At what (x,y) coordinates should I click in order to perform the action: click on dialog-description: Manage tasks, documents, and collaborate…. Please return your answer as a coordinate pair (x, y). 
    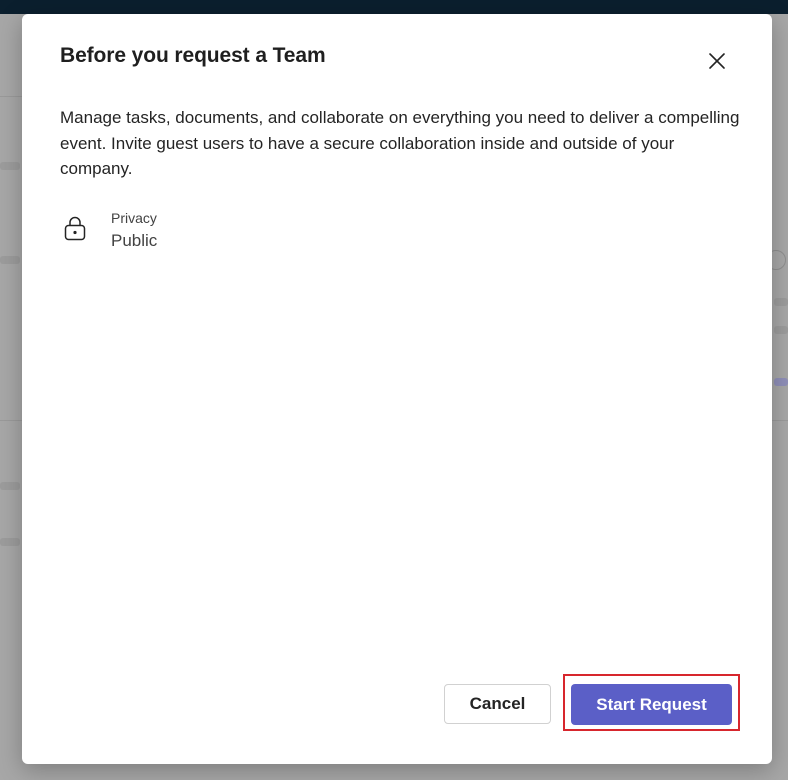
    Looking at the image, I should click on (400, 143).